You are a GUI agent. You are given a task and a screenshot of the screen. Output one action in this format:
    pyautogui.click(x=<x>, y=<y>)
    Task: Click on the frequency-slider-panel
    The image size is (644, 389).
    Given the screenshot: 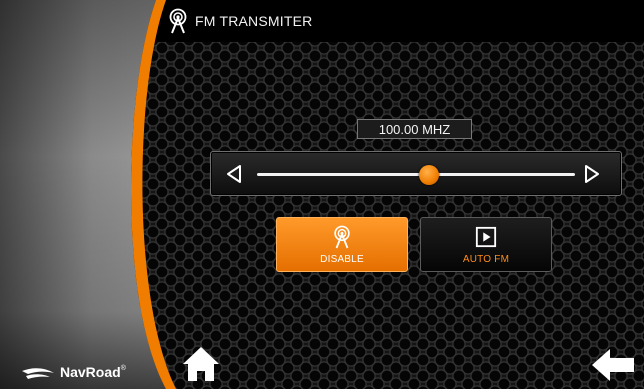 What is the action you would take?
    pyautogui.click(x=416, y=173)
    